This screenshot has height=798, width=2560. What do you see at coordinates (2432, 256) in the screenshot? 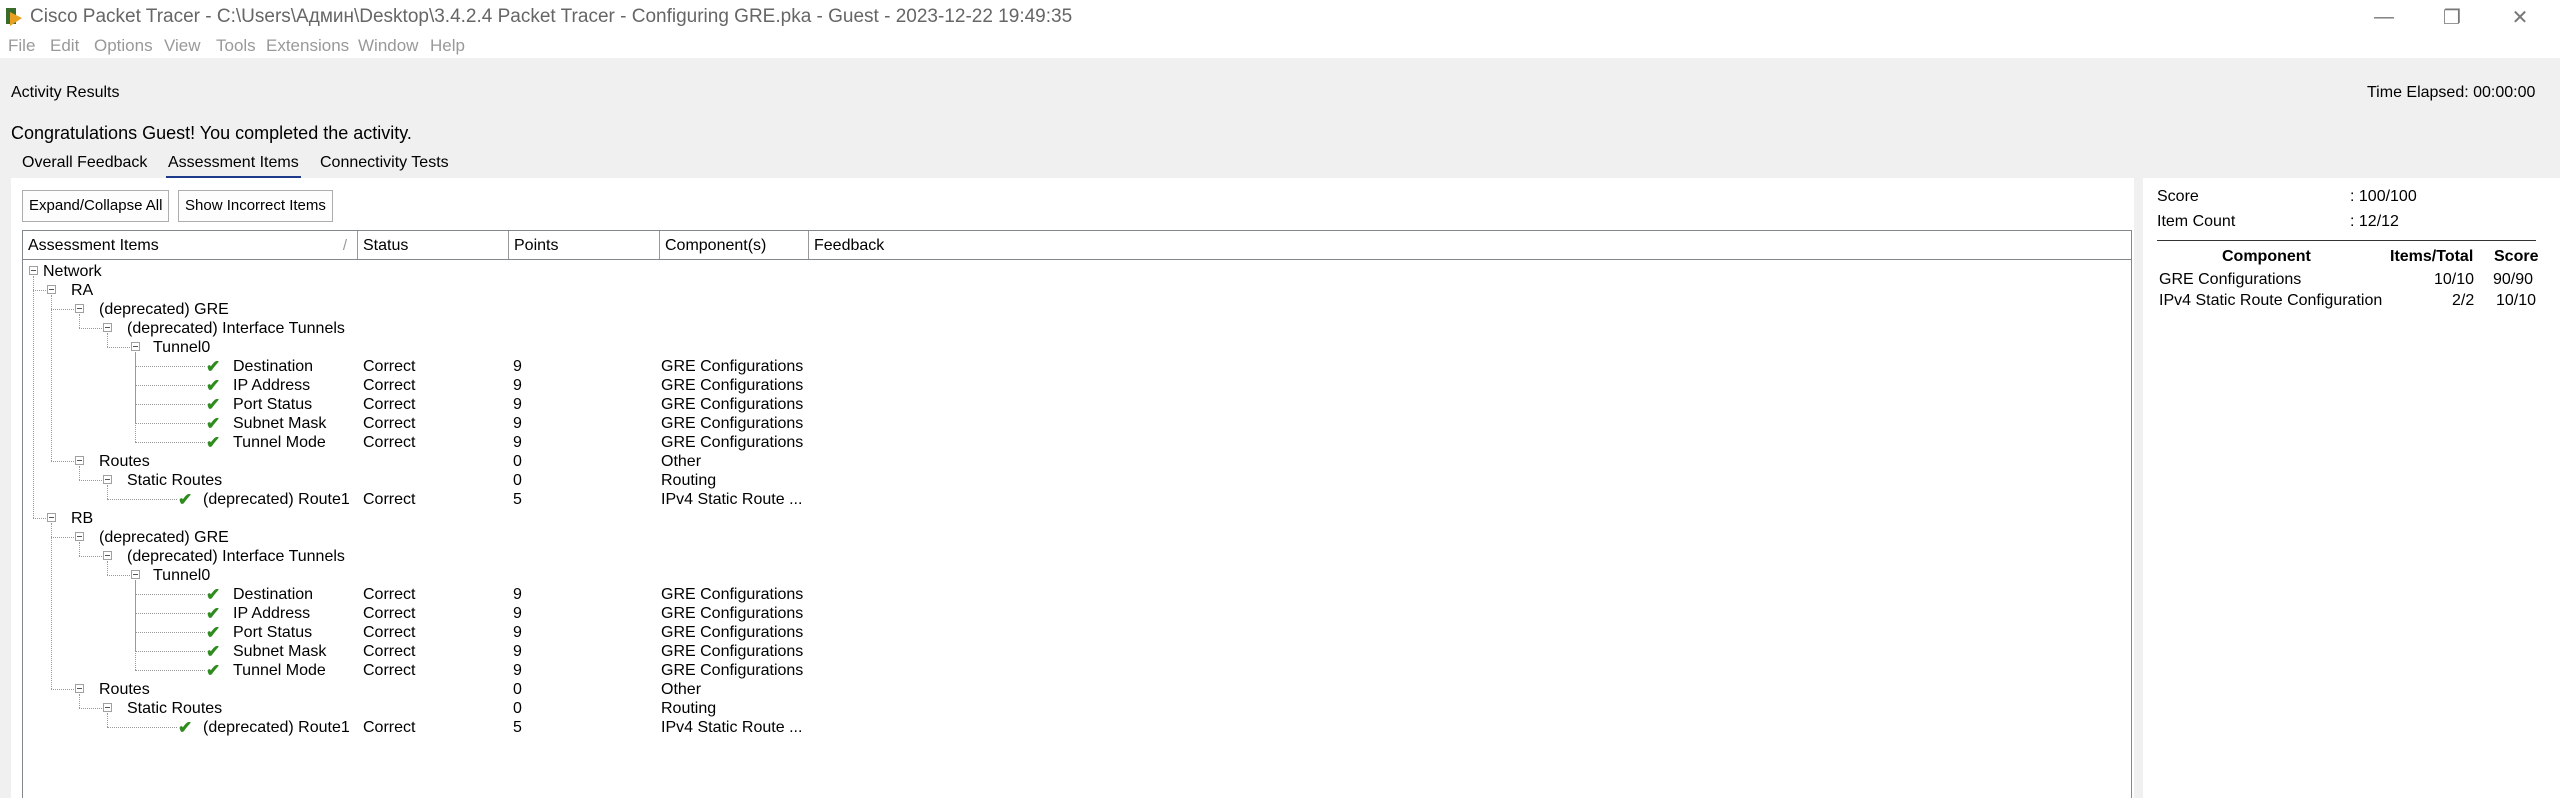
I see `items-total-column-header: Items/Total` at bounding box center [2432, 256].